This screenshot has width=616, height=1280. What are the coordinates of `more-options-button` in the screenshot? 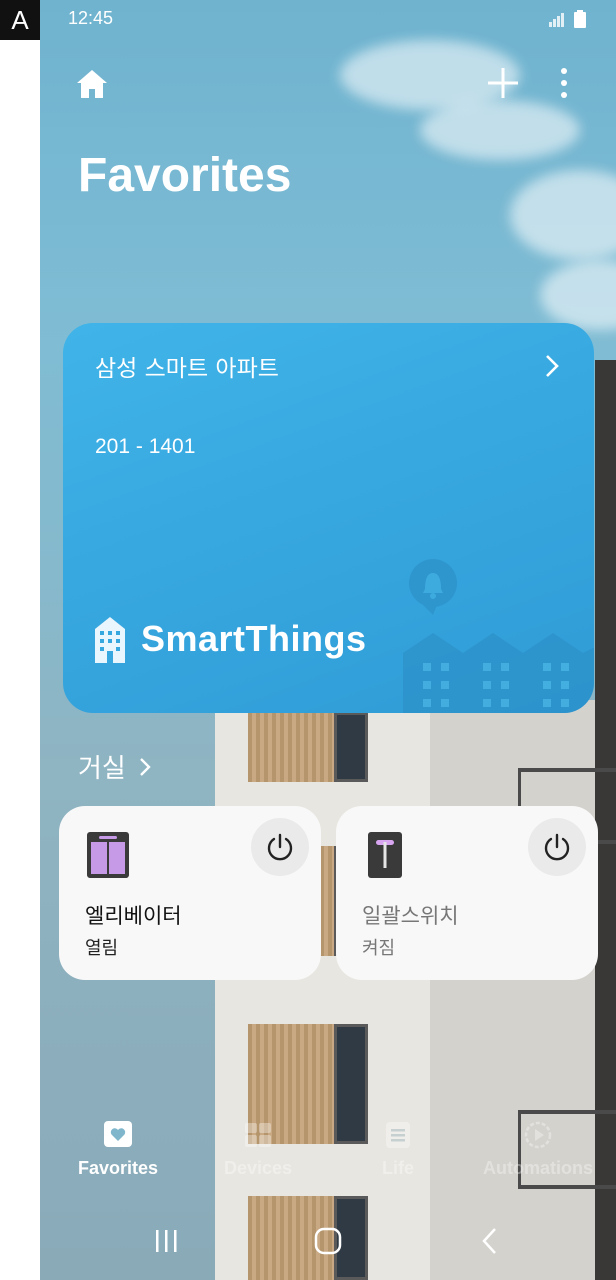 It's located at (564, 83).